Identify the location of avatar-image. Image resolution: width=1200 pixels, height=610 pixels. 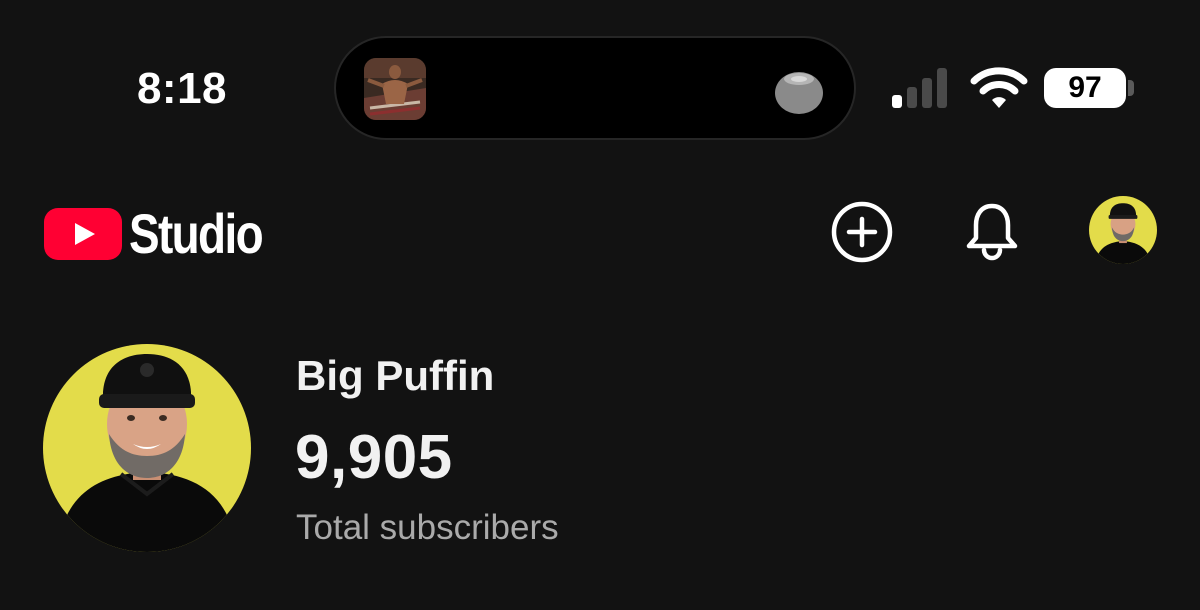
(1123, 230).